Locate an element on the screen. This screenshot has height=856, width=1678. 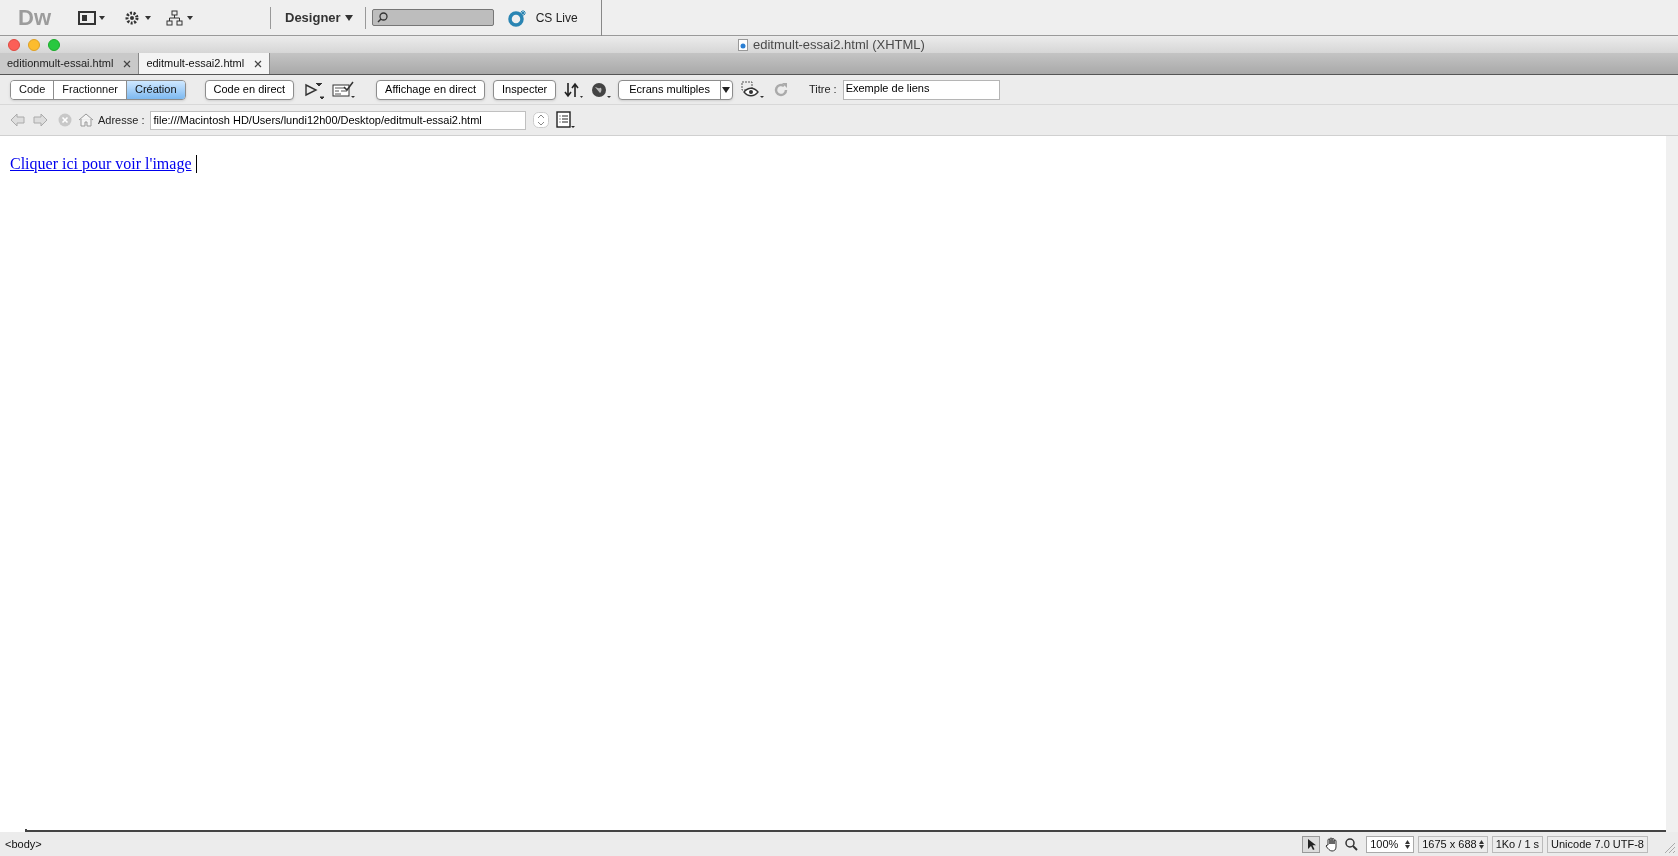
document-tab: editmult-essai2.html is located at coordinates (205, 63).